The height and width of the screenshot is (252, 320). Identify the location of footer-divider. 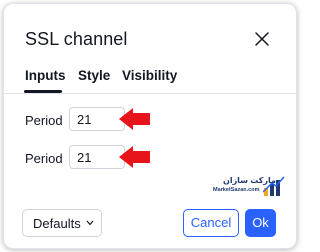
(150, 201).